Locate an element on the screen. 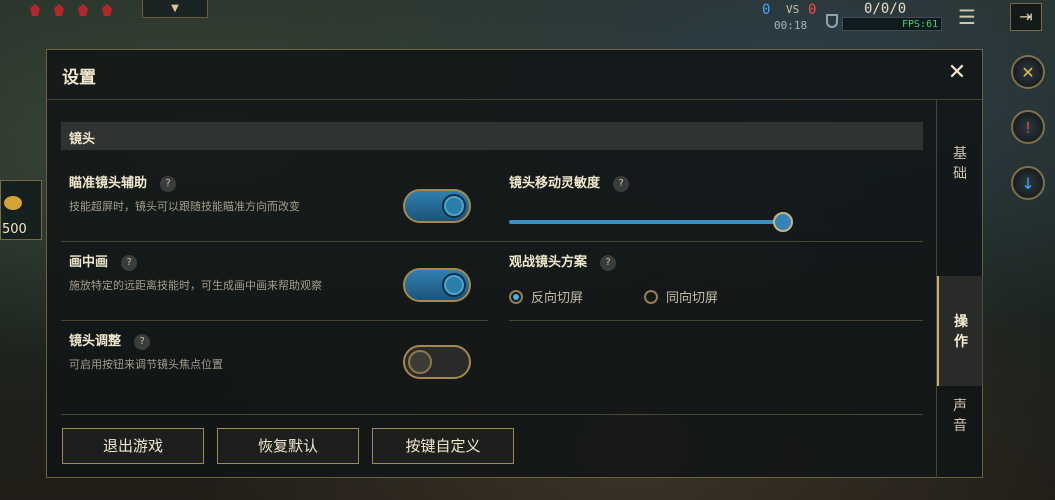 The height and width of the screenshot is (500, 1055). tab-controls: 操作 is located at coordinates (960, 331).